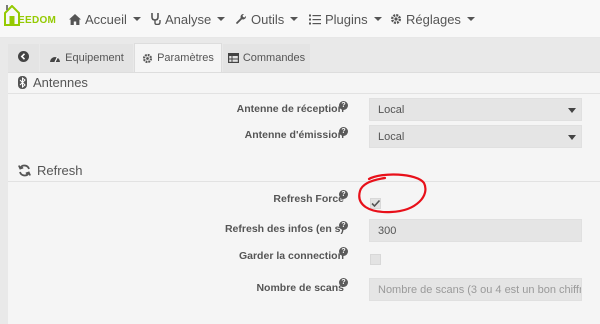 This screenshot has height=324, width=600. I want to click on tab-equipement-label: Equipement, so click(94, 58).